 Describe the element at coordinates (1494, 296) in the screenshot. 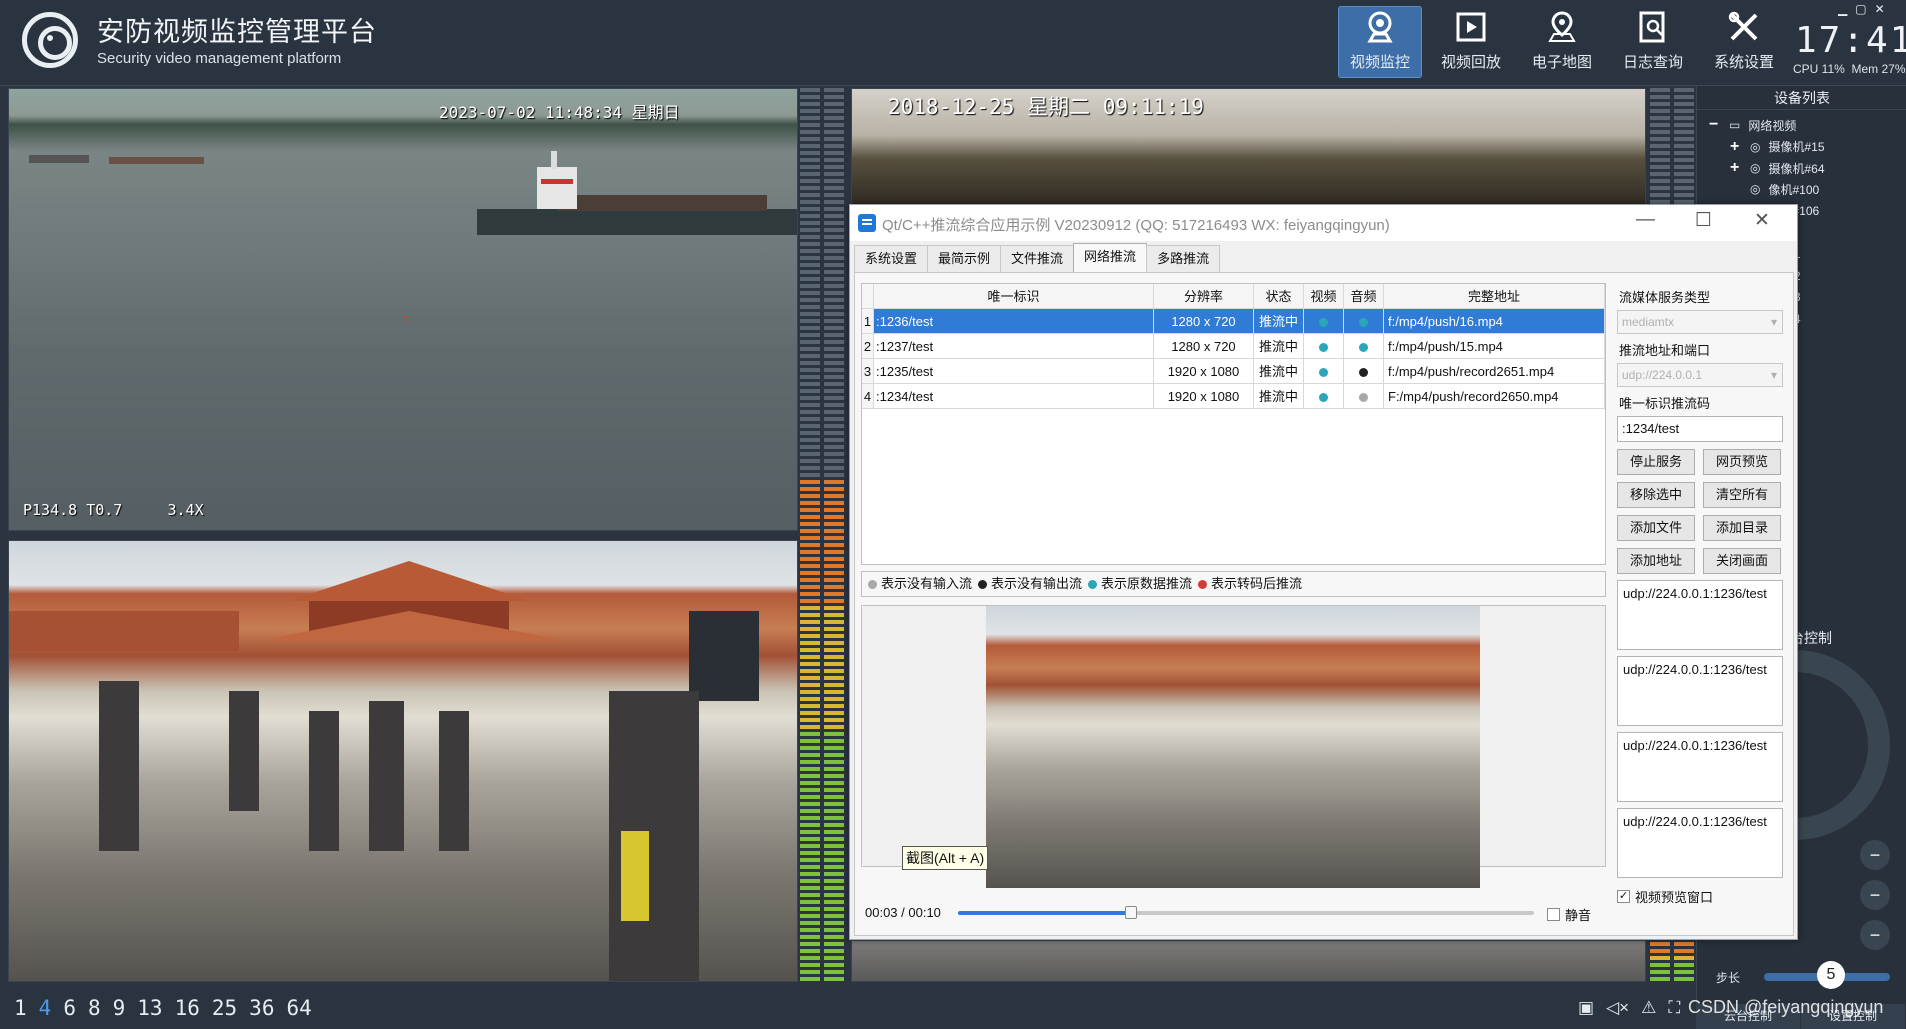

I see `column-header: 完整地址` at that location.